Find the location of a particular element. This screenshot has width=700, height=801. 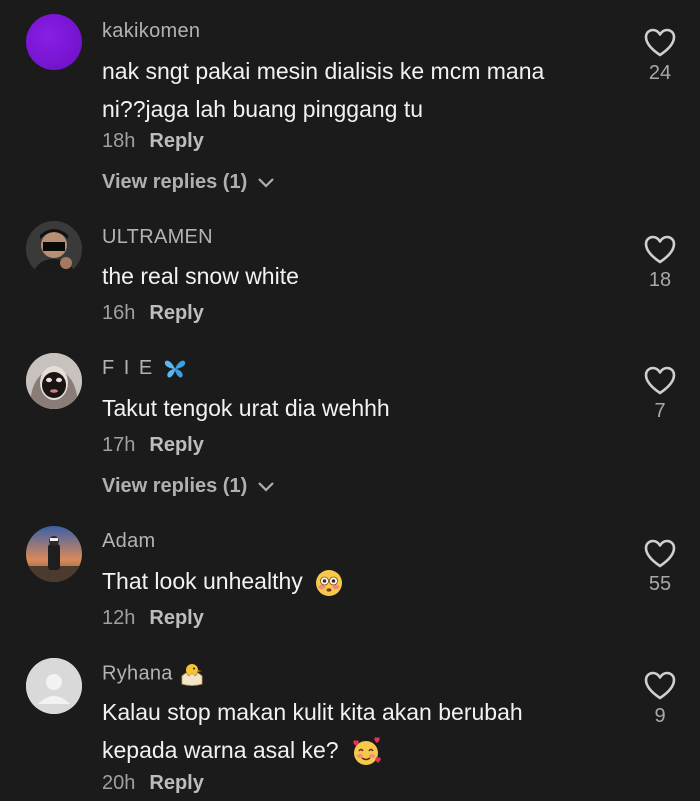

username-label: Ryhana is located at coordinates (137, 673).